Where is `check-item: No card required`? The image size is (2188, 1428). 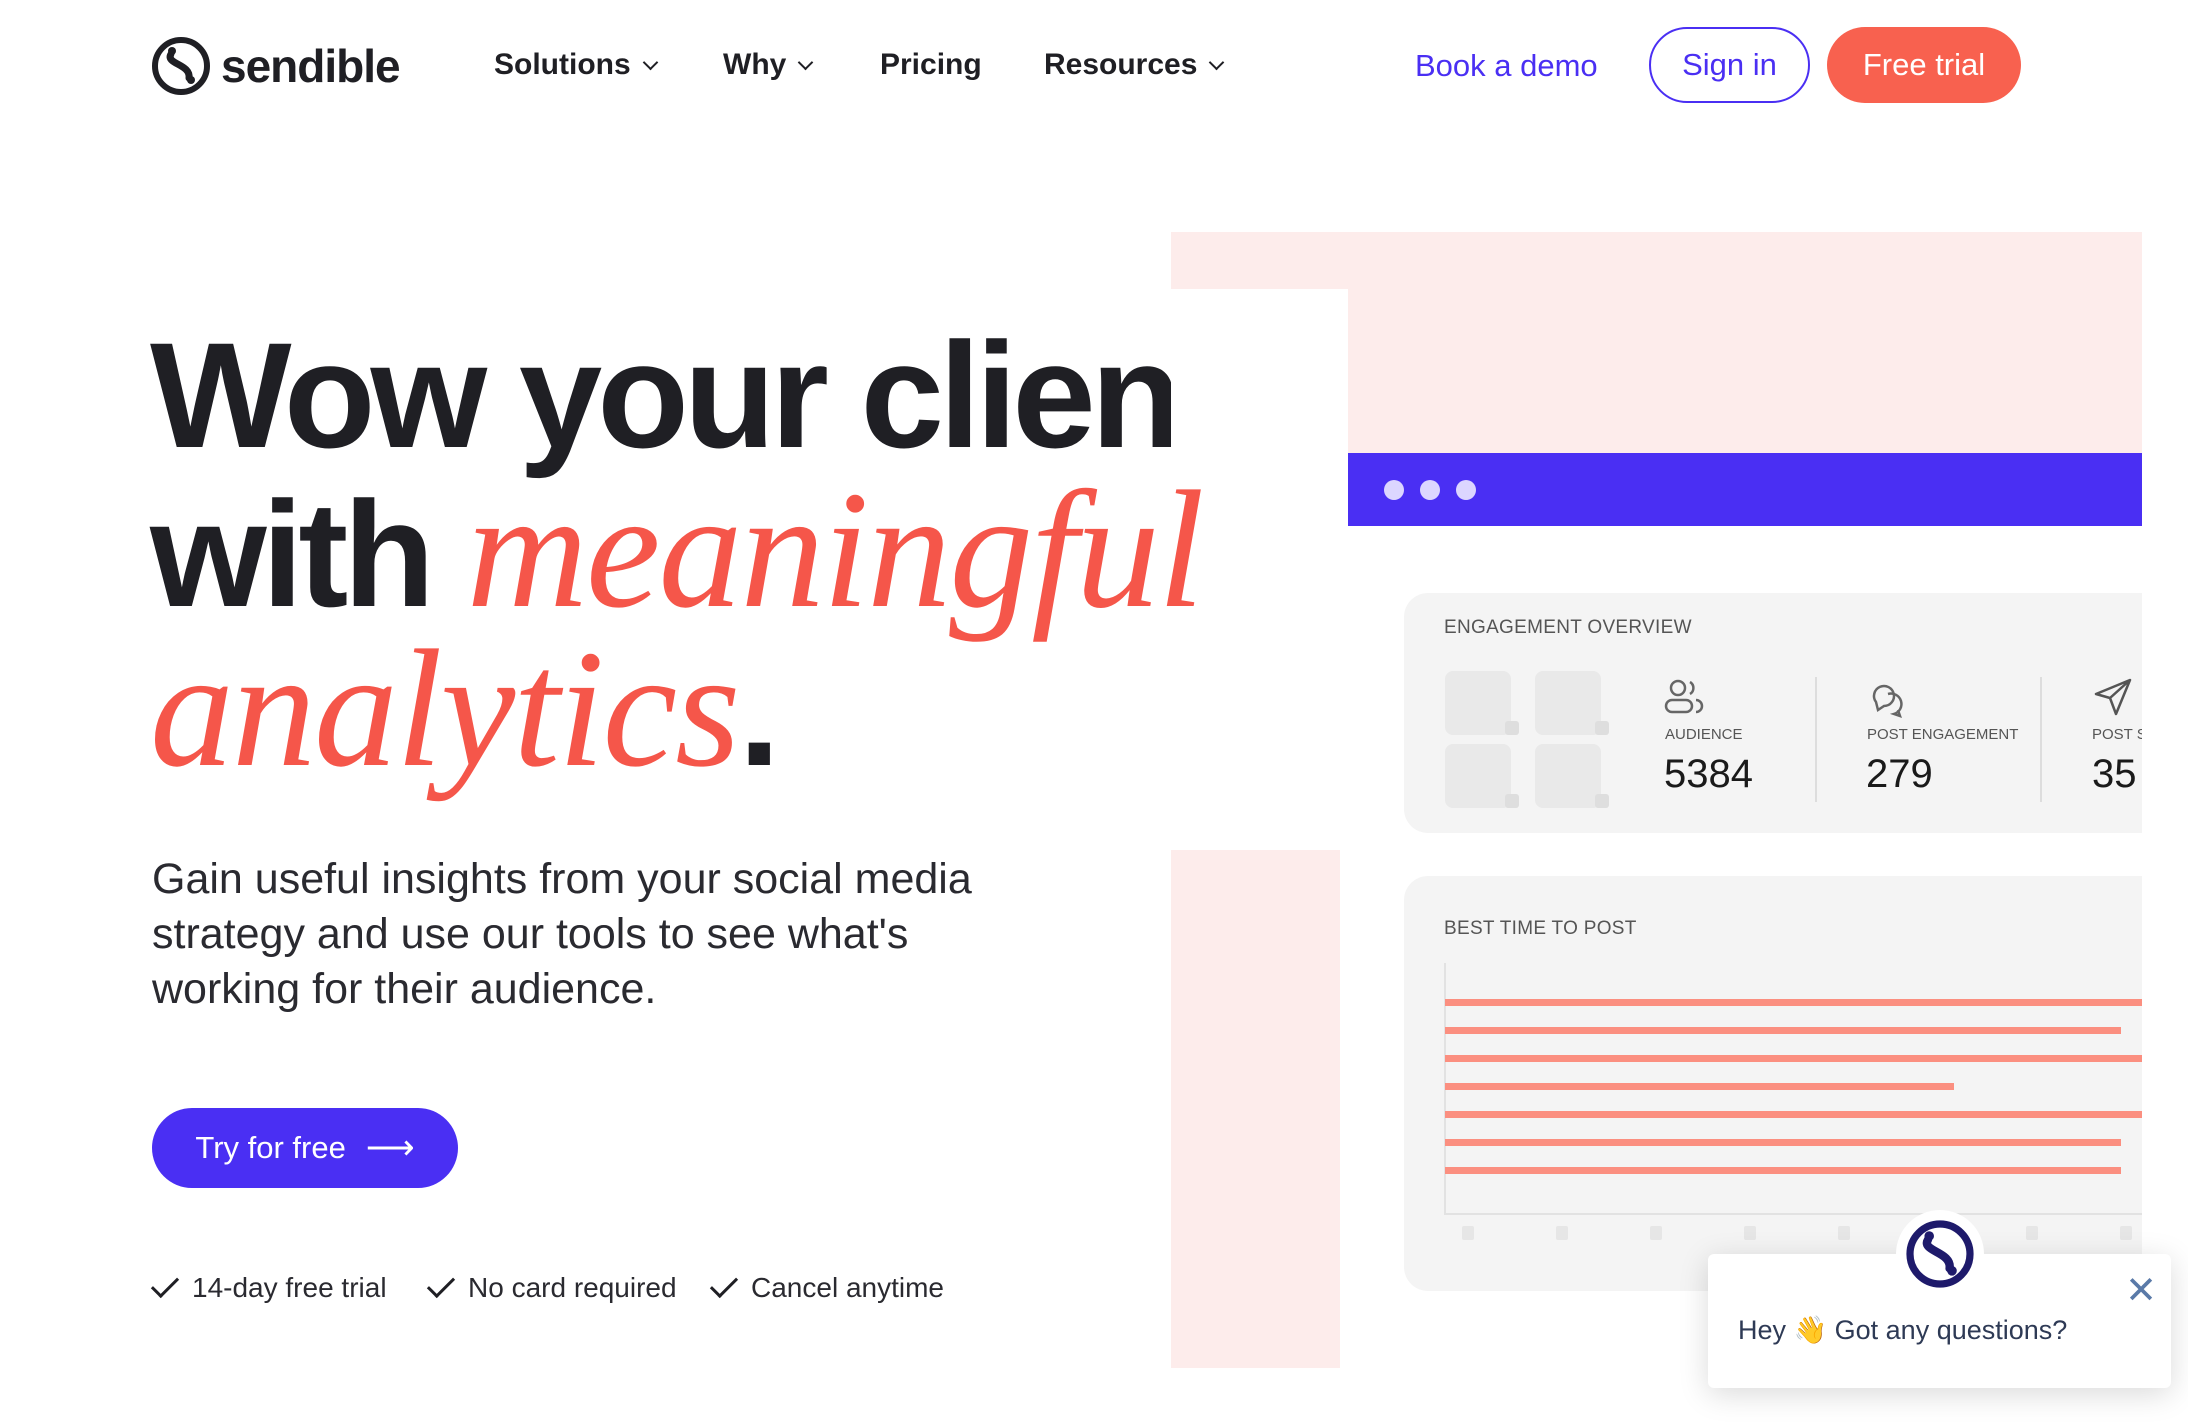
check-item: No card required is located at coordinates (551, 1286).